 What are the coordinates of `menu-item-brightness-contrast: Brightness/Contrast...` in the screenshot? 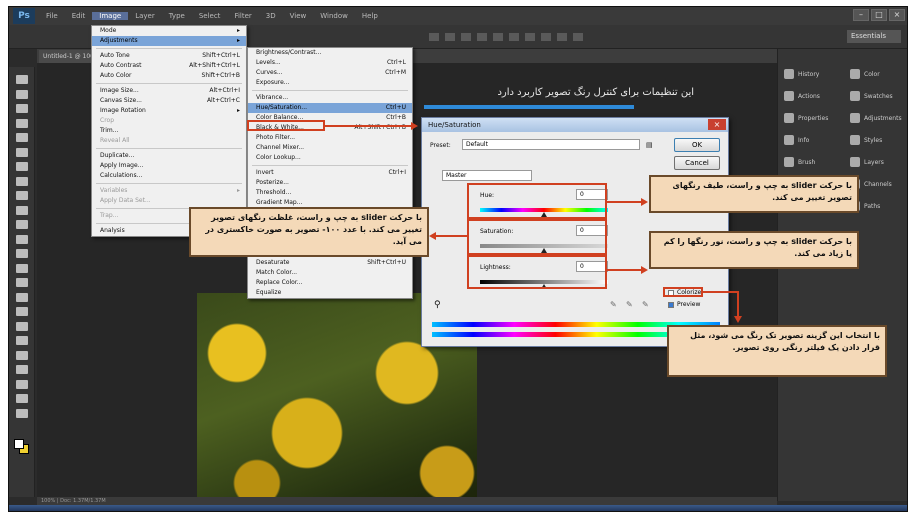 It's located at (330, 53).